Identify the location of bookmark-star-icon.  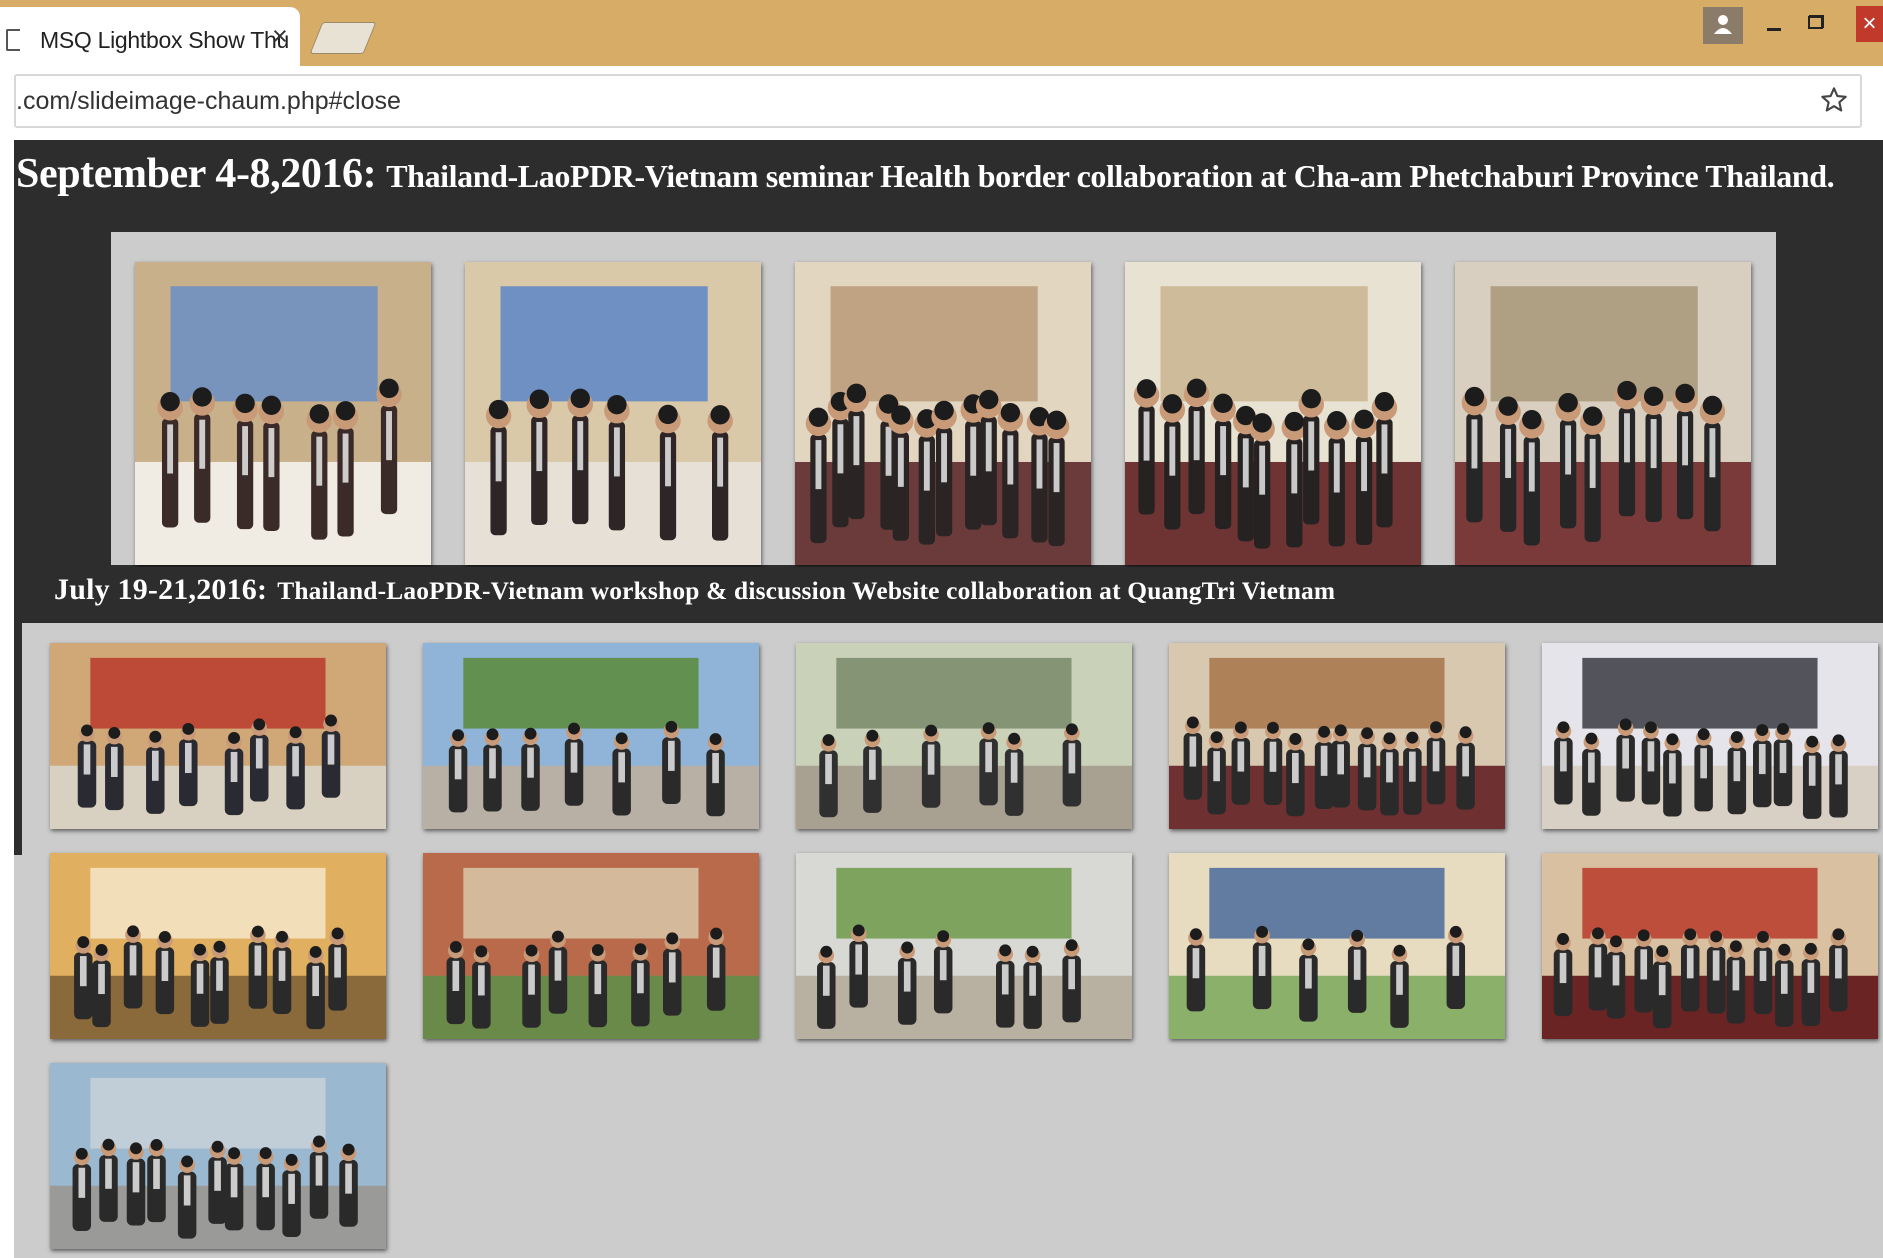
(1834, 100).